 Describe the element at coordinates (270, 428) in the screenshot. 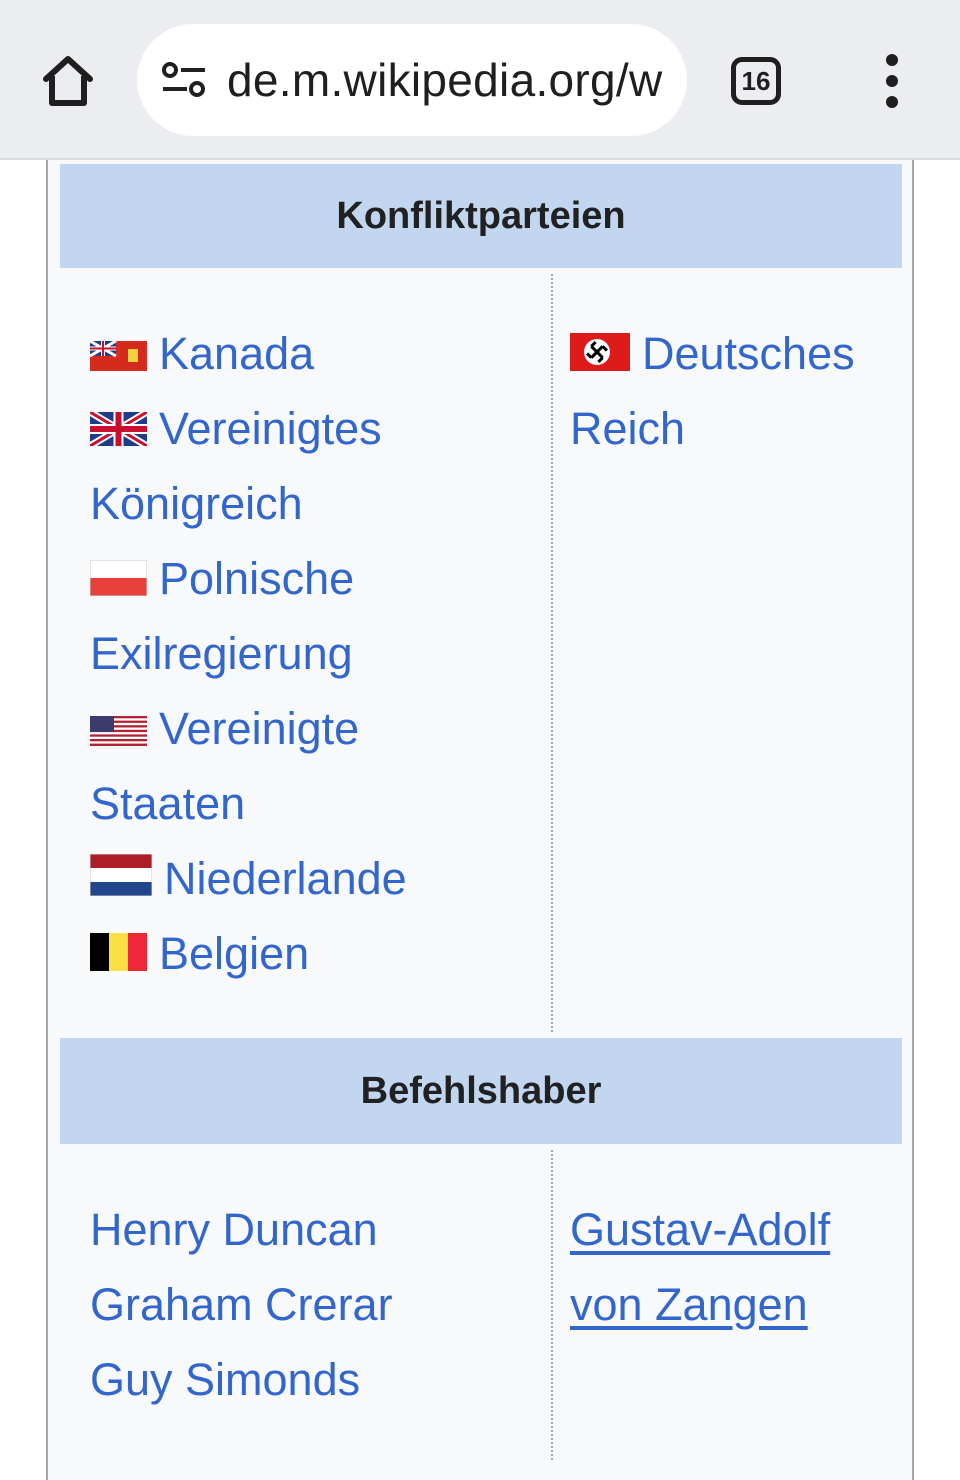

I see `link-vereinigtes: Vereinigtes` at that location.